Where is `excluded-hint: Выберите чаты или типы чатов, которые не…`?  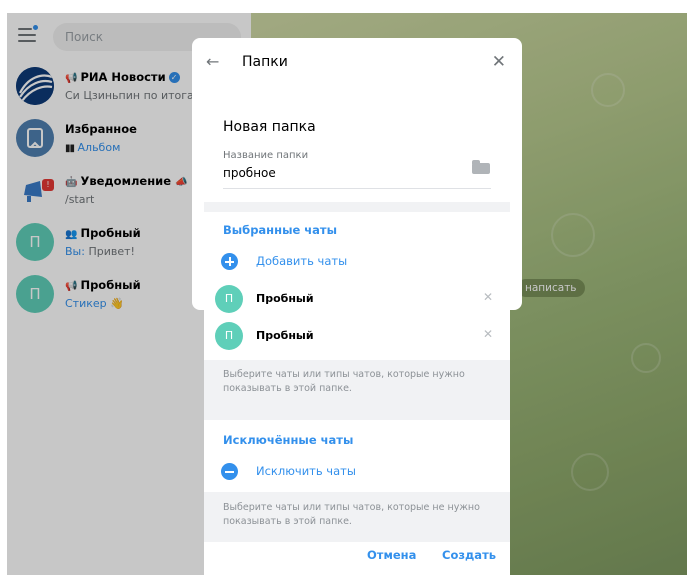
excluded-hint: Выберите чаты или типы чатов, которые не… is located at coordinates (351, 514).